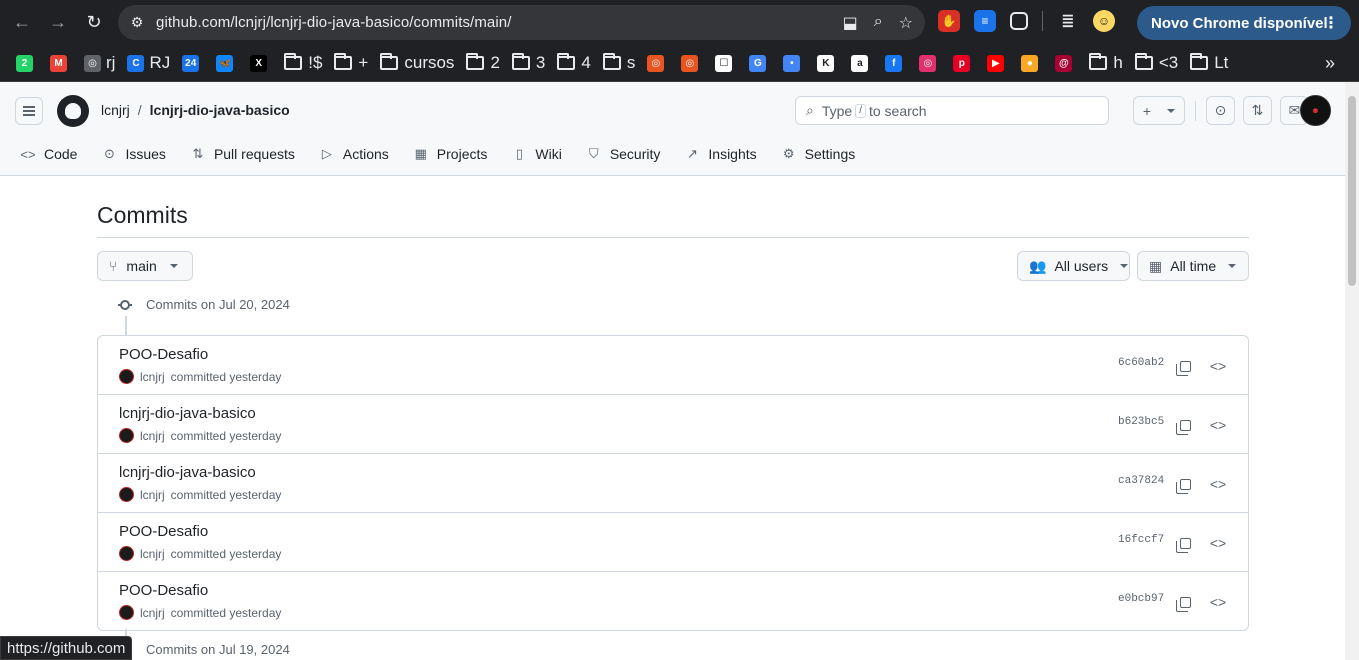  What do you see at coordinates (1159, 110) in the screenshot?
I see `create-new-button: +` at bounding box center [1159, 110].